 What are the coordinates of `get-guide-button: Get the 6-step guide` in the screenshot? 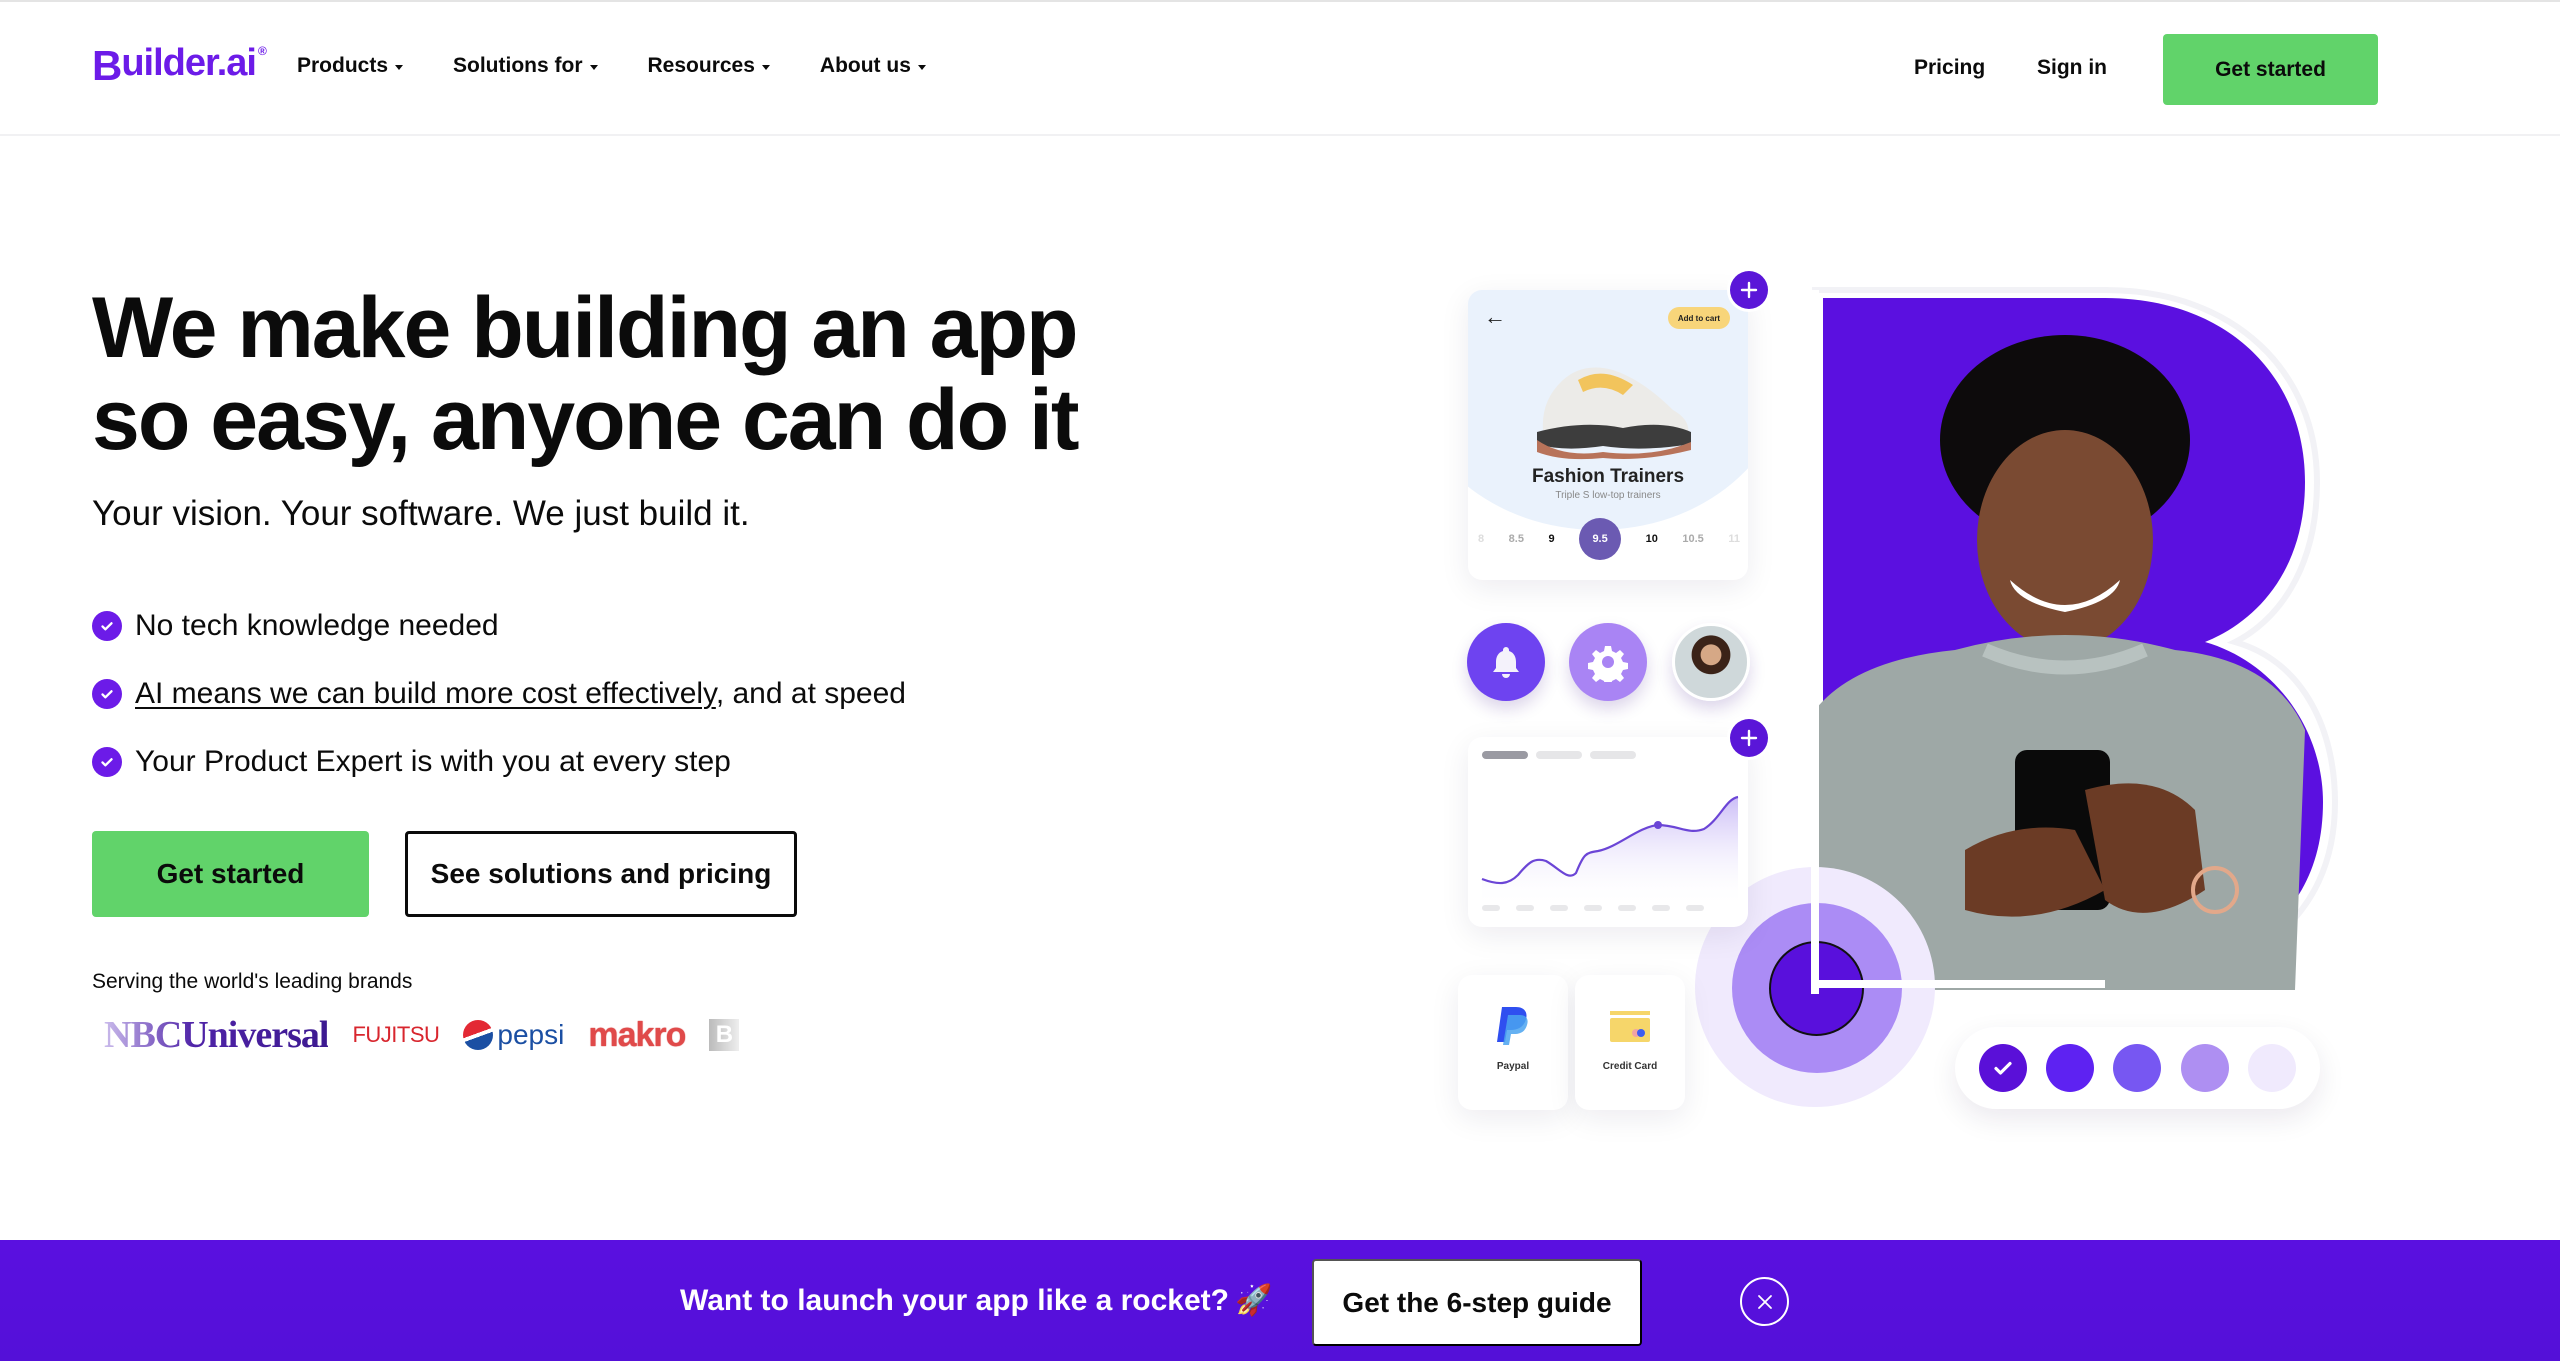 It's located at (1477, 1302).